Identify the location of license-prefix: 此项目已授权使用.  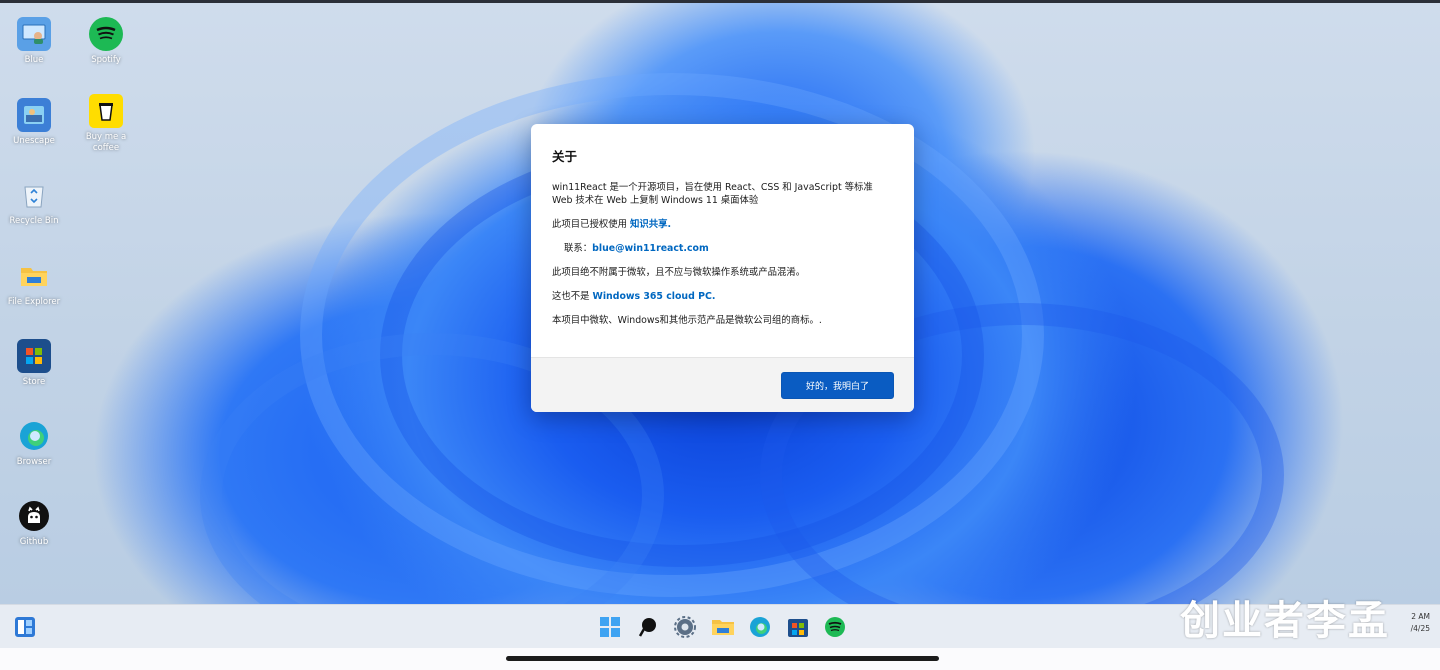
(590, 224).